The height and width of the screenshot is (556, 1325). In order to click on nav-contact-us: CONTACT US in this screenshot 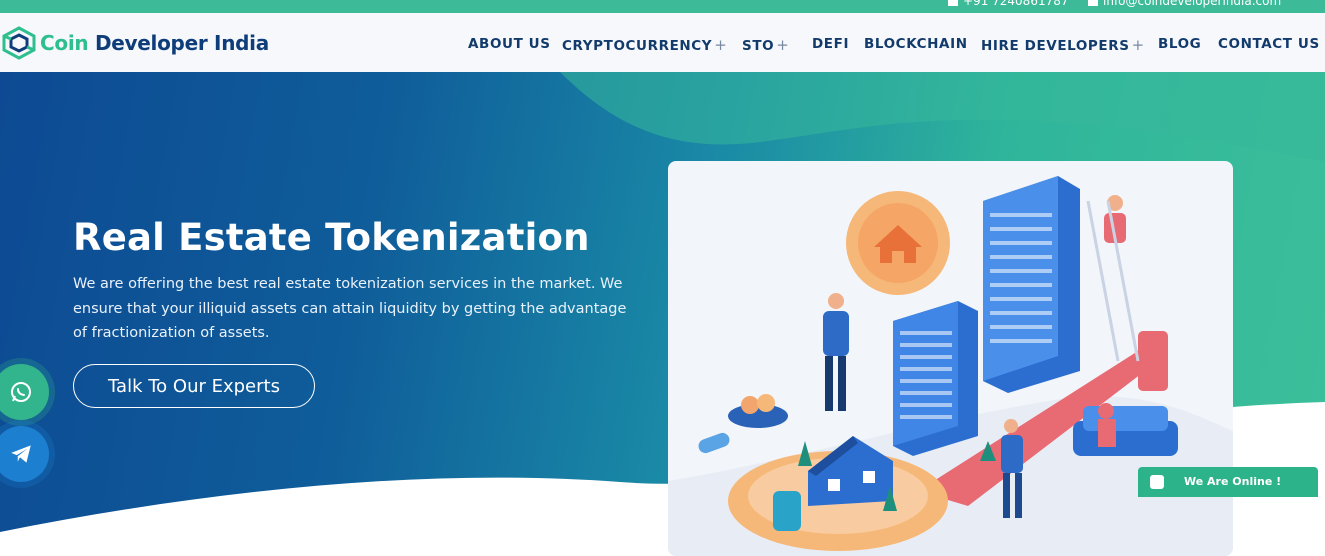, I will do `click(1269, 44)`.